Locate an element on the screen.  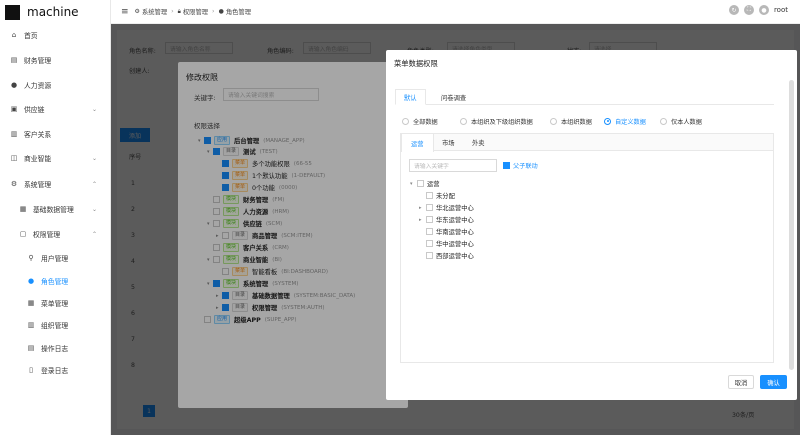
sidebar-item: ▤ 操作日志 is located at coordinates (55, 348).